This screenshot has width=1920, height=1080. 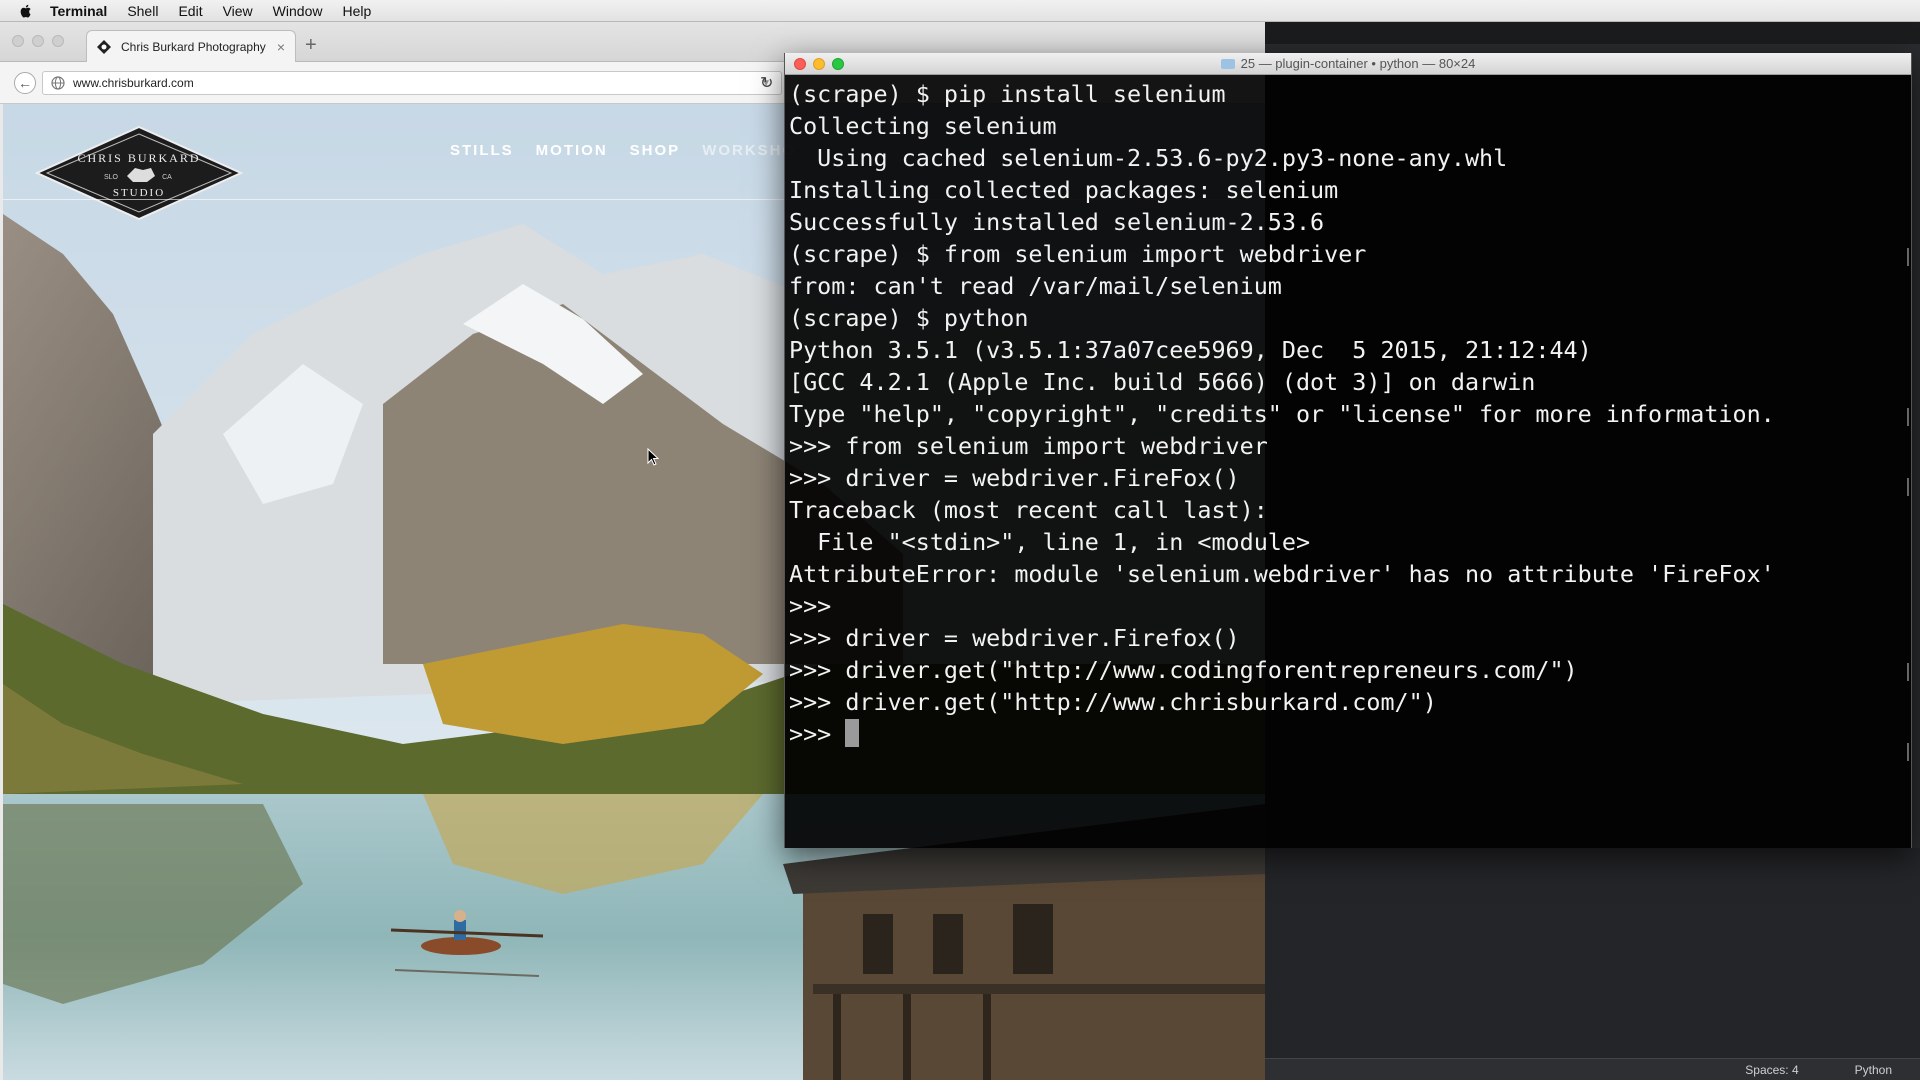 What do you see at coordinates (356, 11) in the screenshot?
I see `menu-help: Help` at bounding box center [356, 11].